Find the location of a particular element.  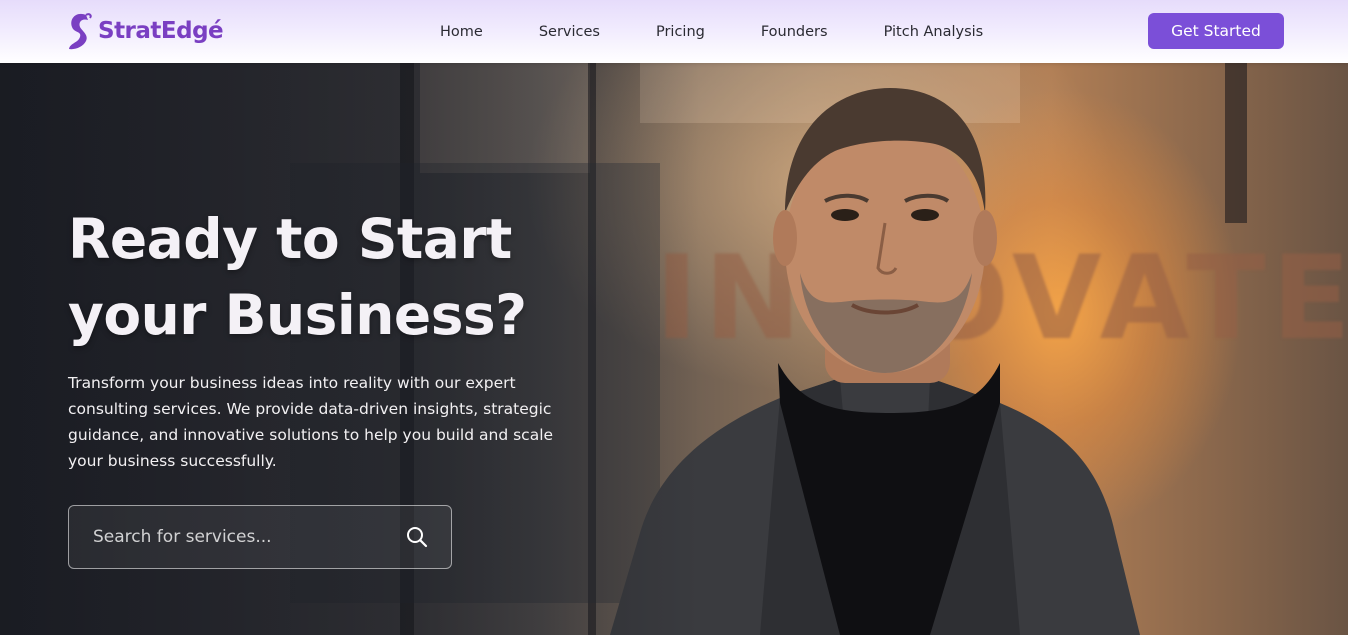

nav-link-home: Home is located at coordinates (461, 32).